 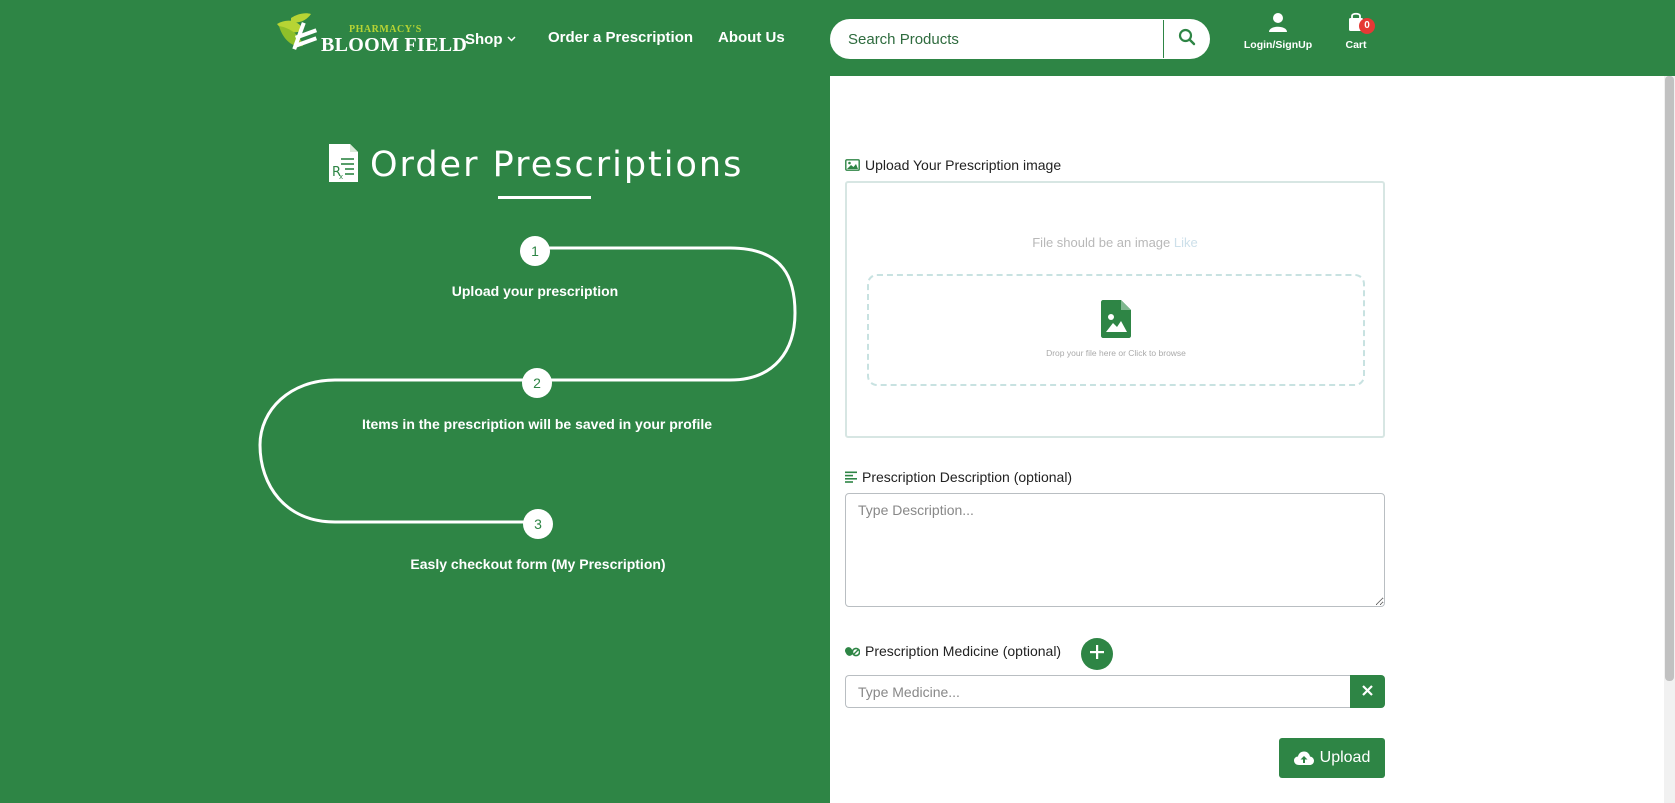 I want to click on search-bar, so click(x=1020, y=39).